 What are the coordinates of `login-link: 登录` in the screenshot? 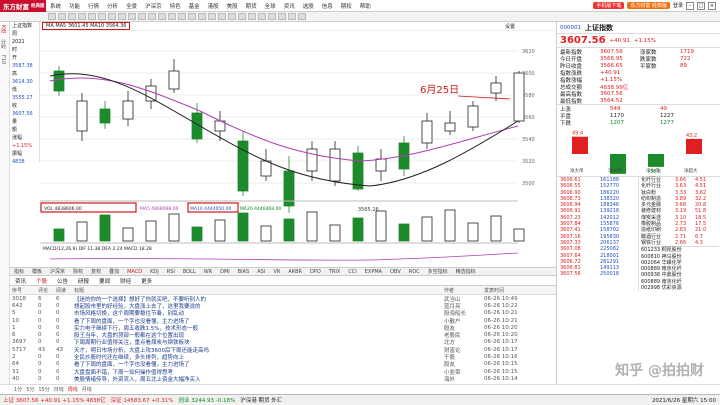 It's located at (678, 5).